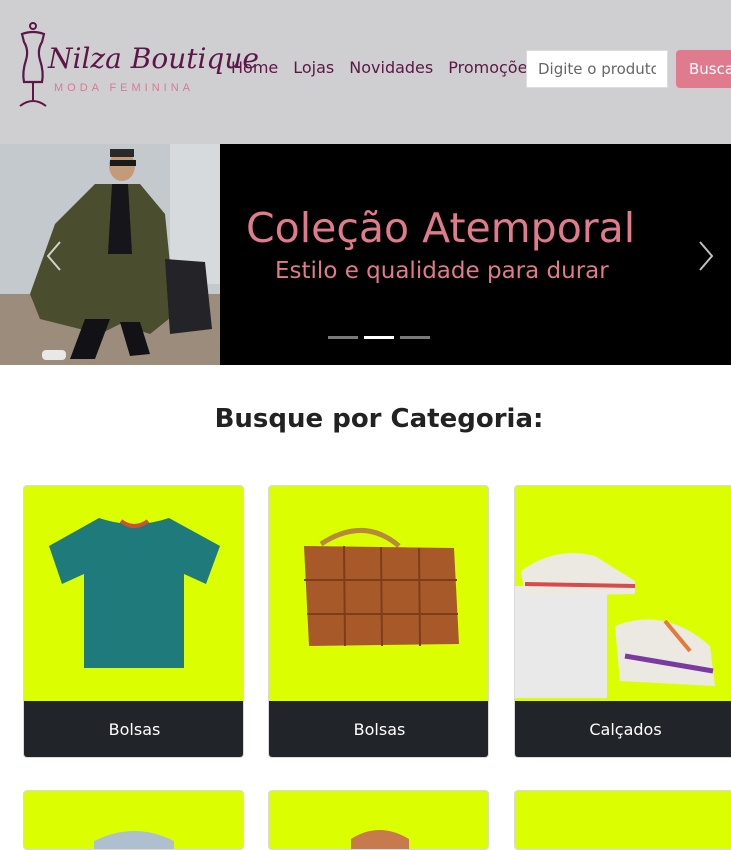 This screenshot has width=731, height=850. Describe the element at coordinates (703, 69) in the screenshot. I see `search-button: Buscar` at that location.